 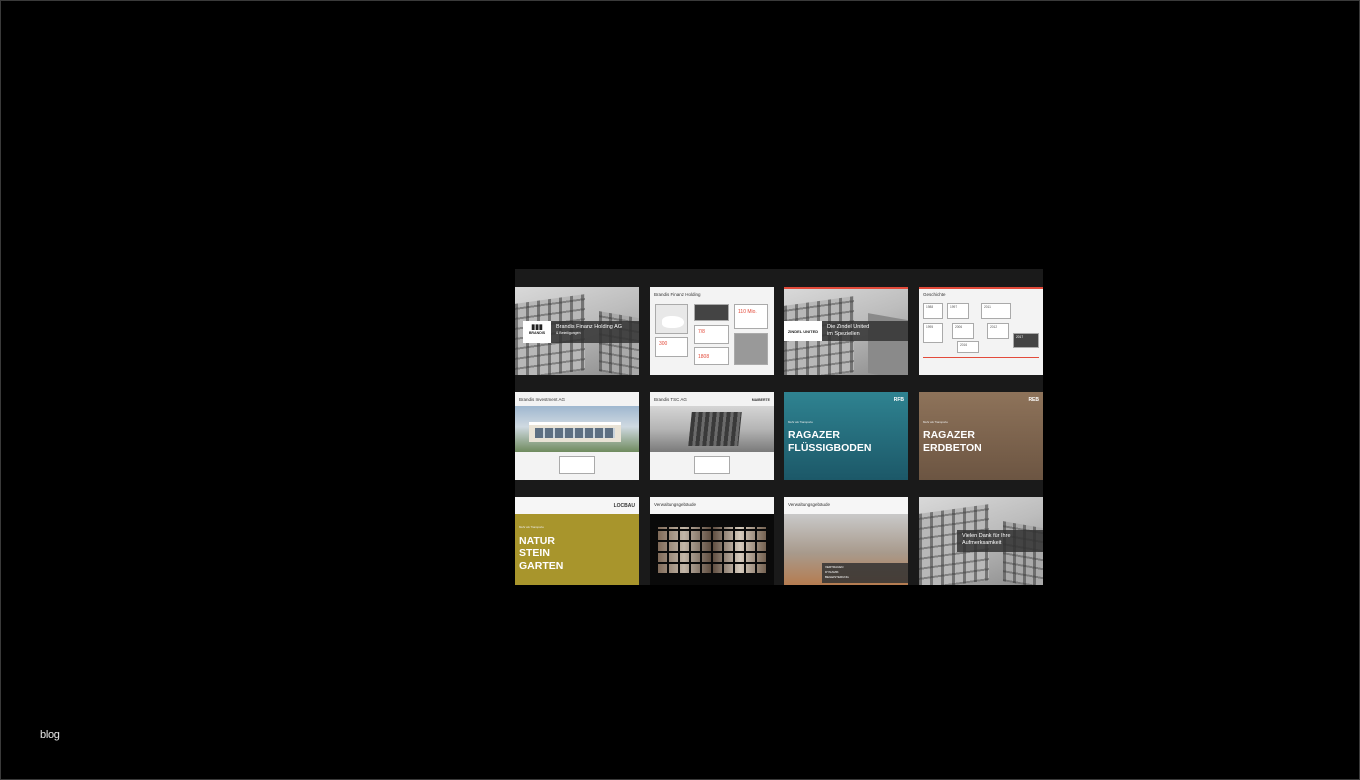 I want to click on stat-box-3: 300, so click(x=671, y=347).